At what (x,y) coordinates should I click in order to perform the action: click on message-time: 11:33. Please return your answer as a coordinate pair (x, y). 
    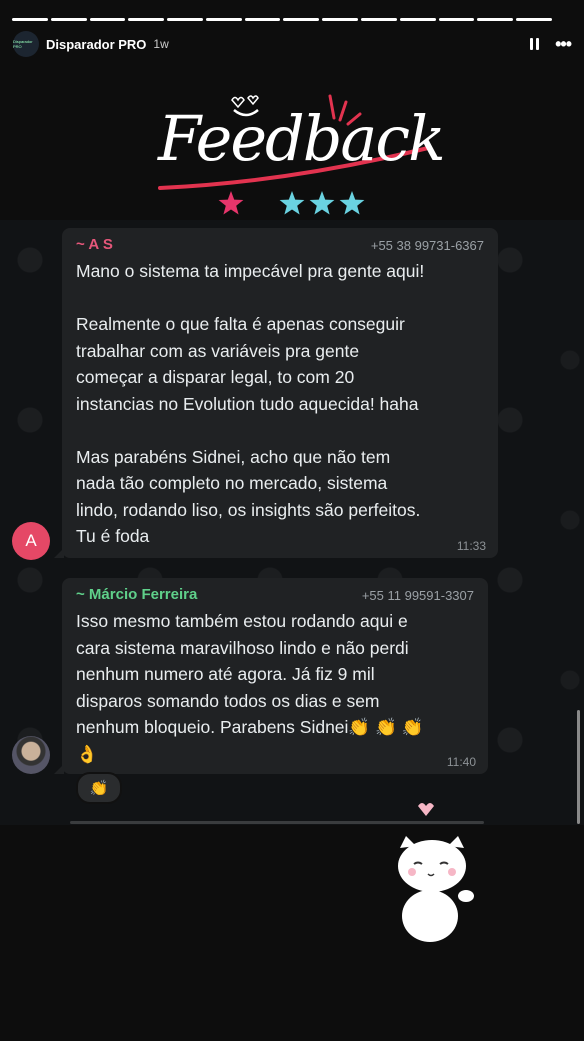
    Looking at the image, I should click on (471, 546).